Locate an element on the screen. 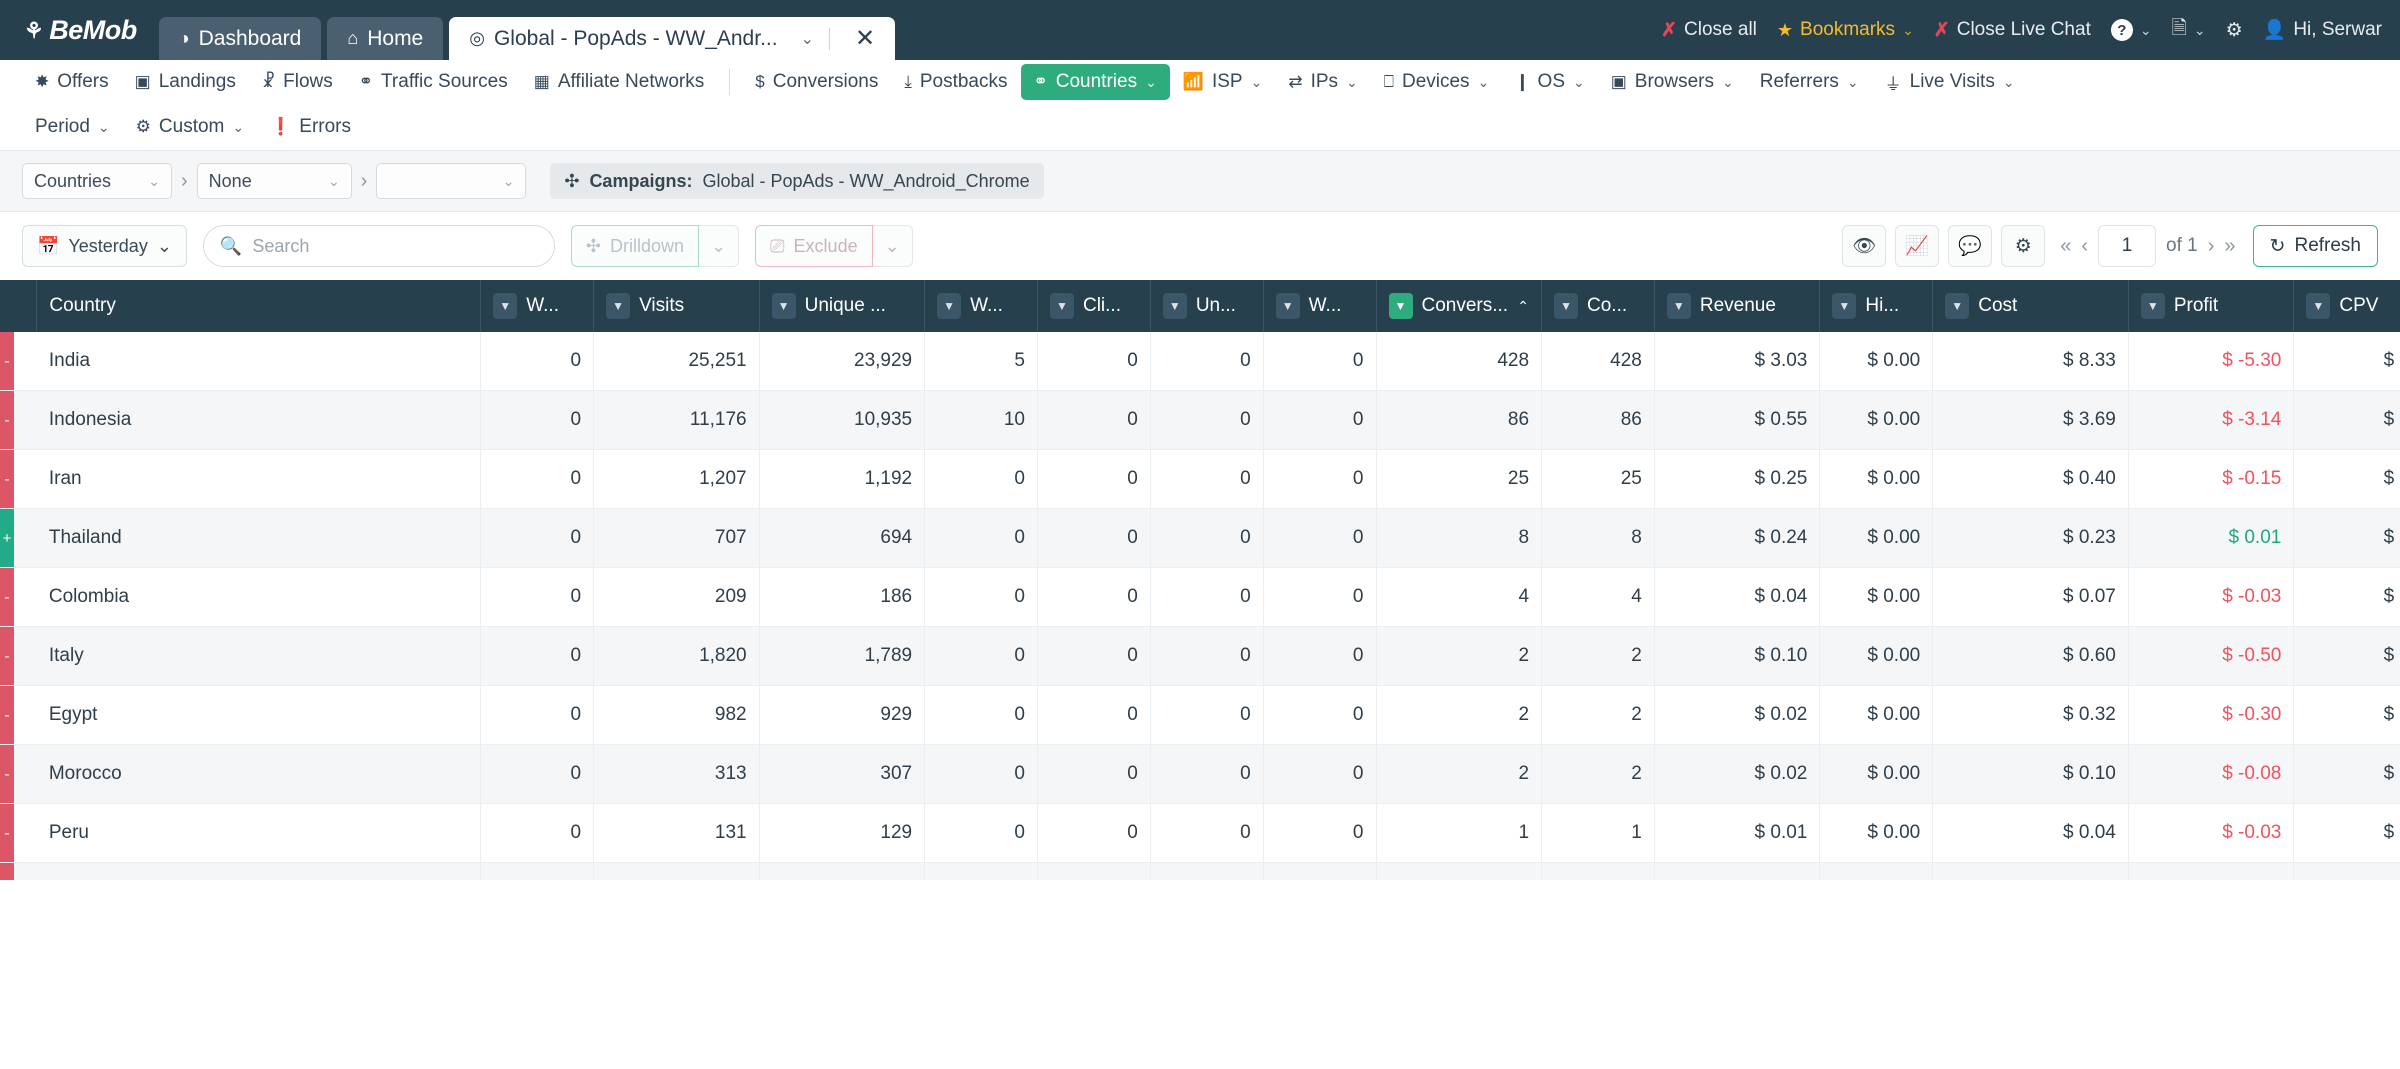 This screenshot has height=1069, width=2400. last-page-button: » is located at coordinates (2229, 246).